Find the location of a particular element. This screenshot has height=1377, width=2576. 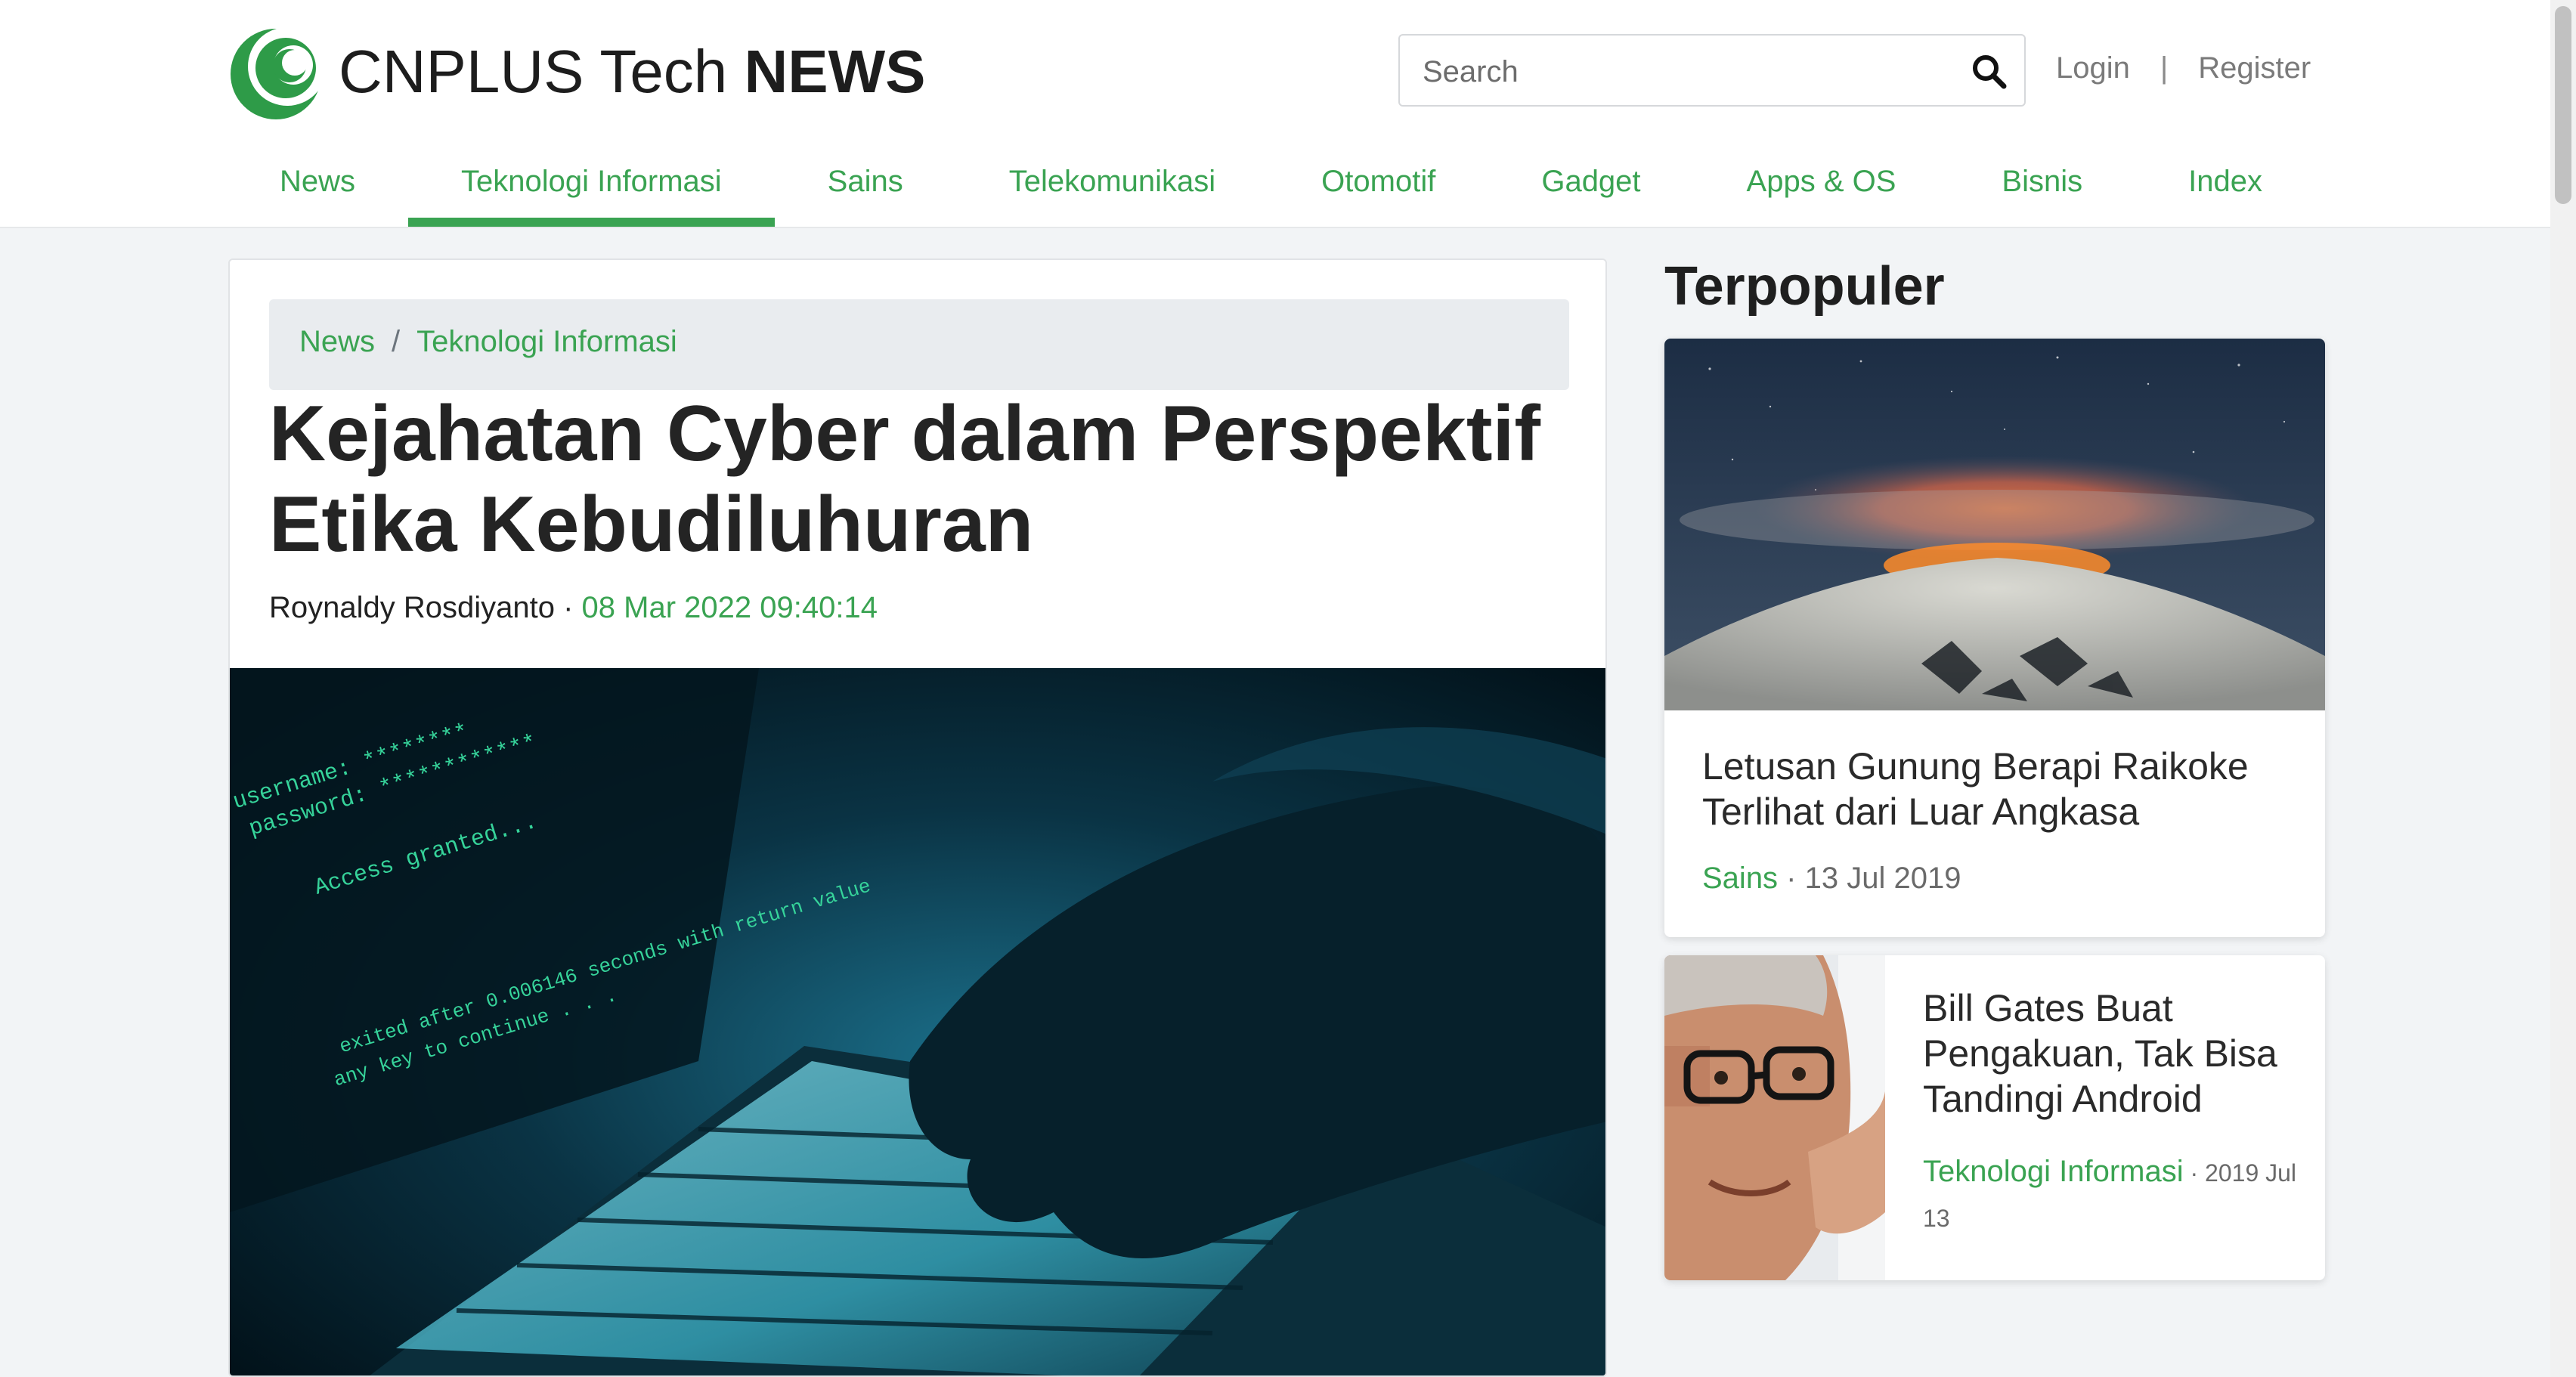

register-link: Register is located at coordinates (2254, 68).